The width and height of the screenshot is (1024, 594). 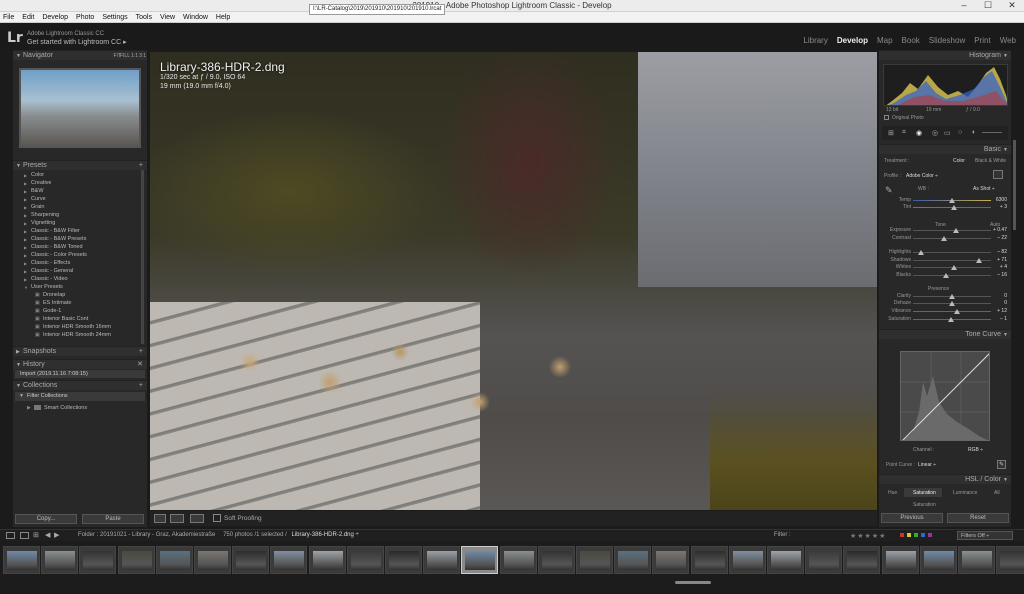 What do you see at coordinates (53, 303) in the screenshot?
I see `user-preset-item: ▣ ES Intimate` at bounding box center [53, 303].